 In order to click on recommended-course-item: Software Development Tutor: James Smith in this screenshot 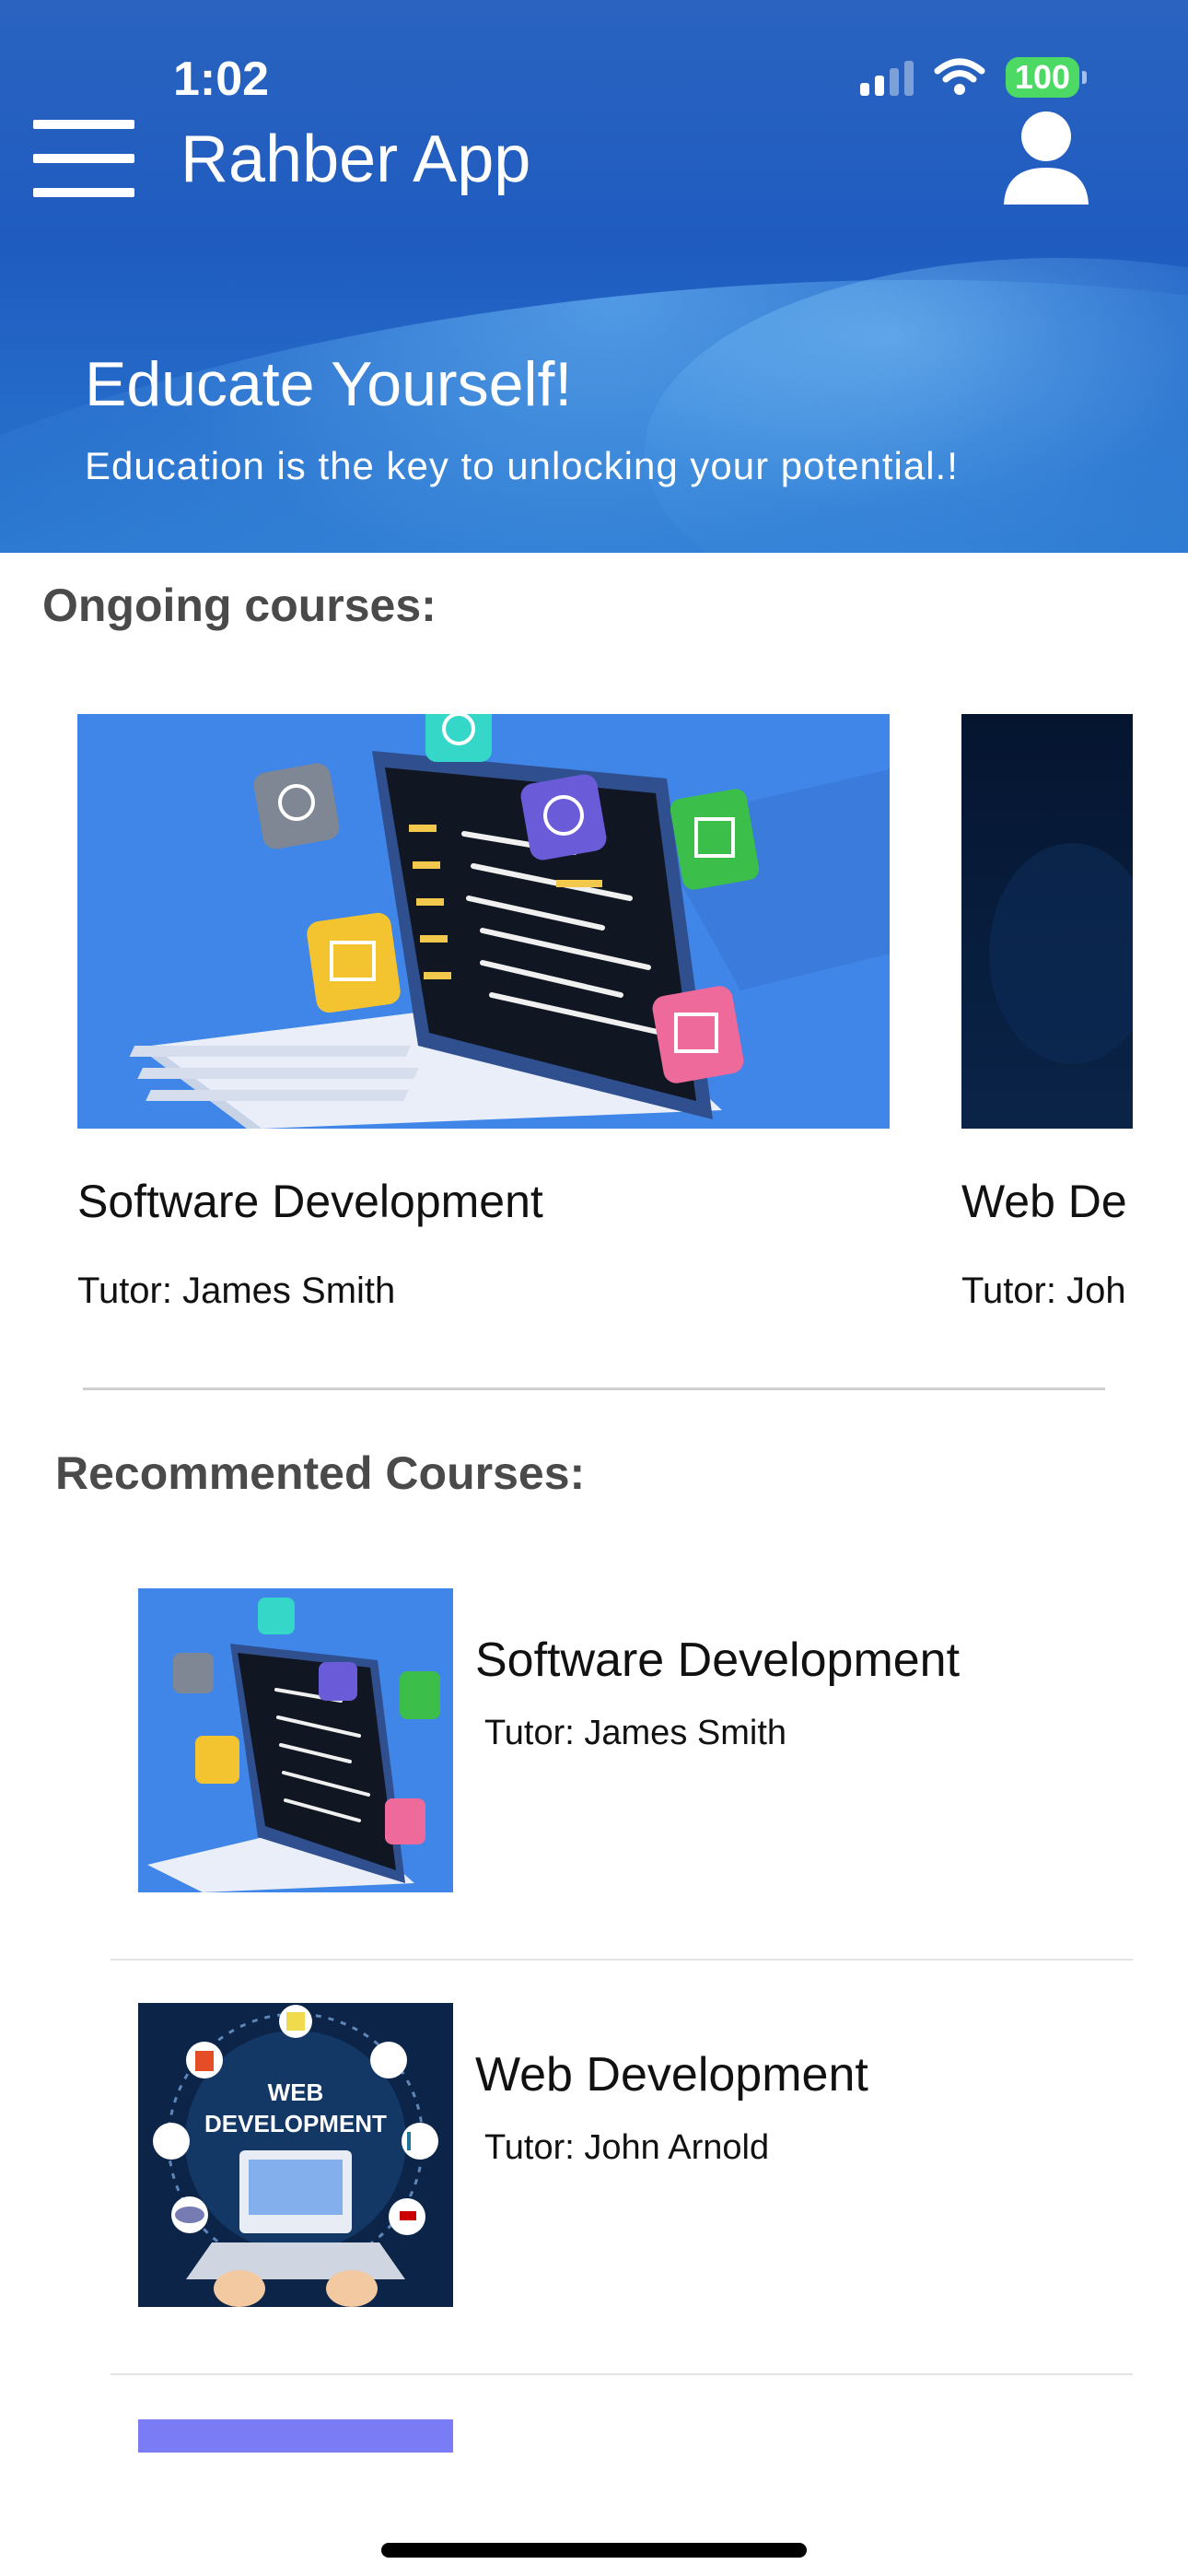, I will do `click(594, 1754)`.